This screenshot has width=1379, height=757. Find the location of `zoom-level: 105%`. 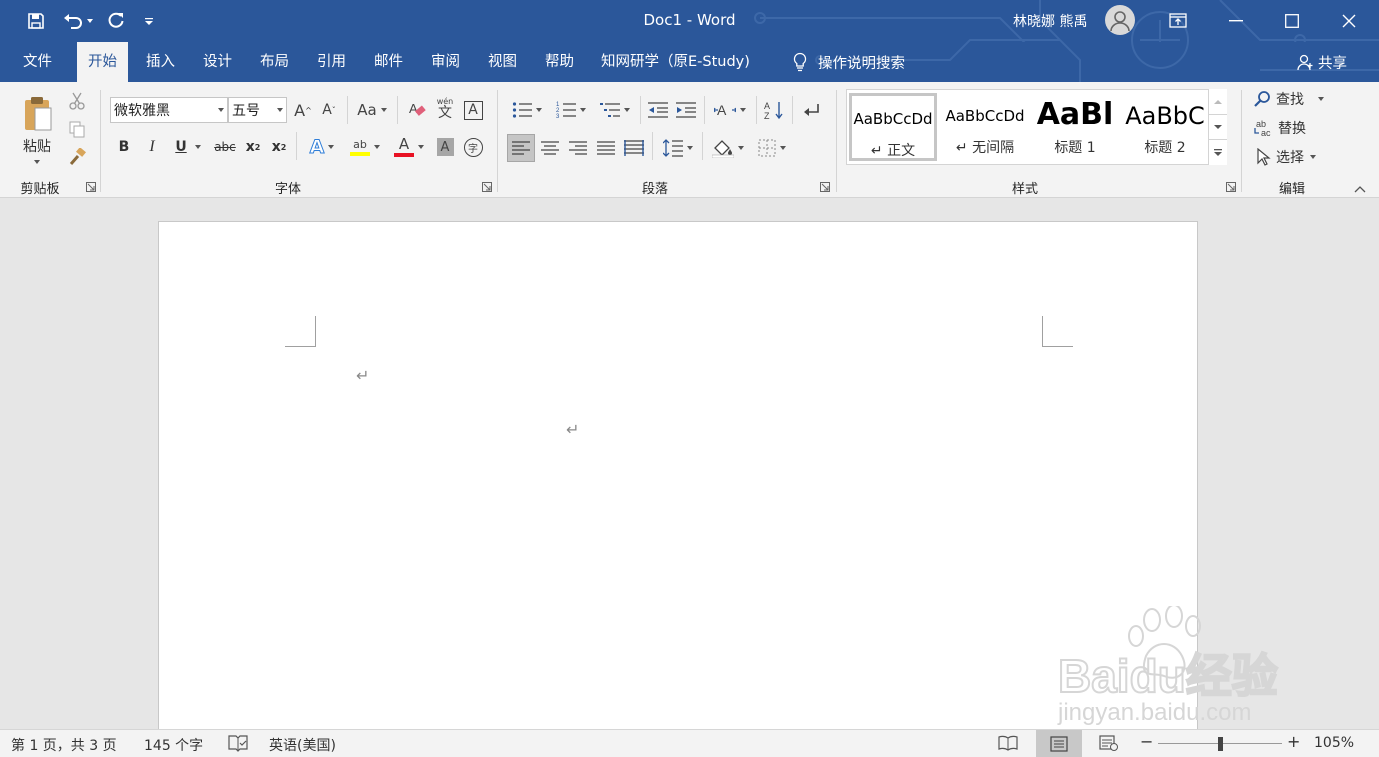

zoom-level: 105% is located at coordinates (1334, 743).